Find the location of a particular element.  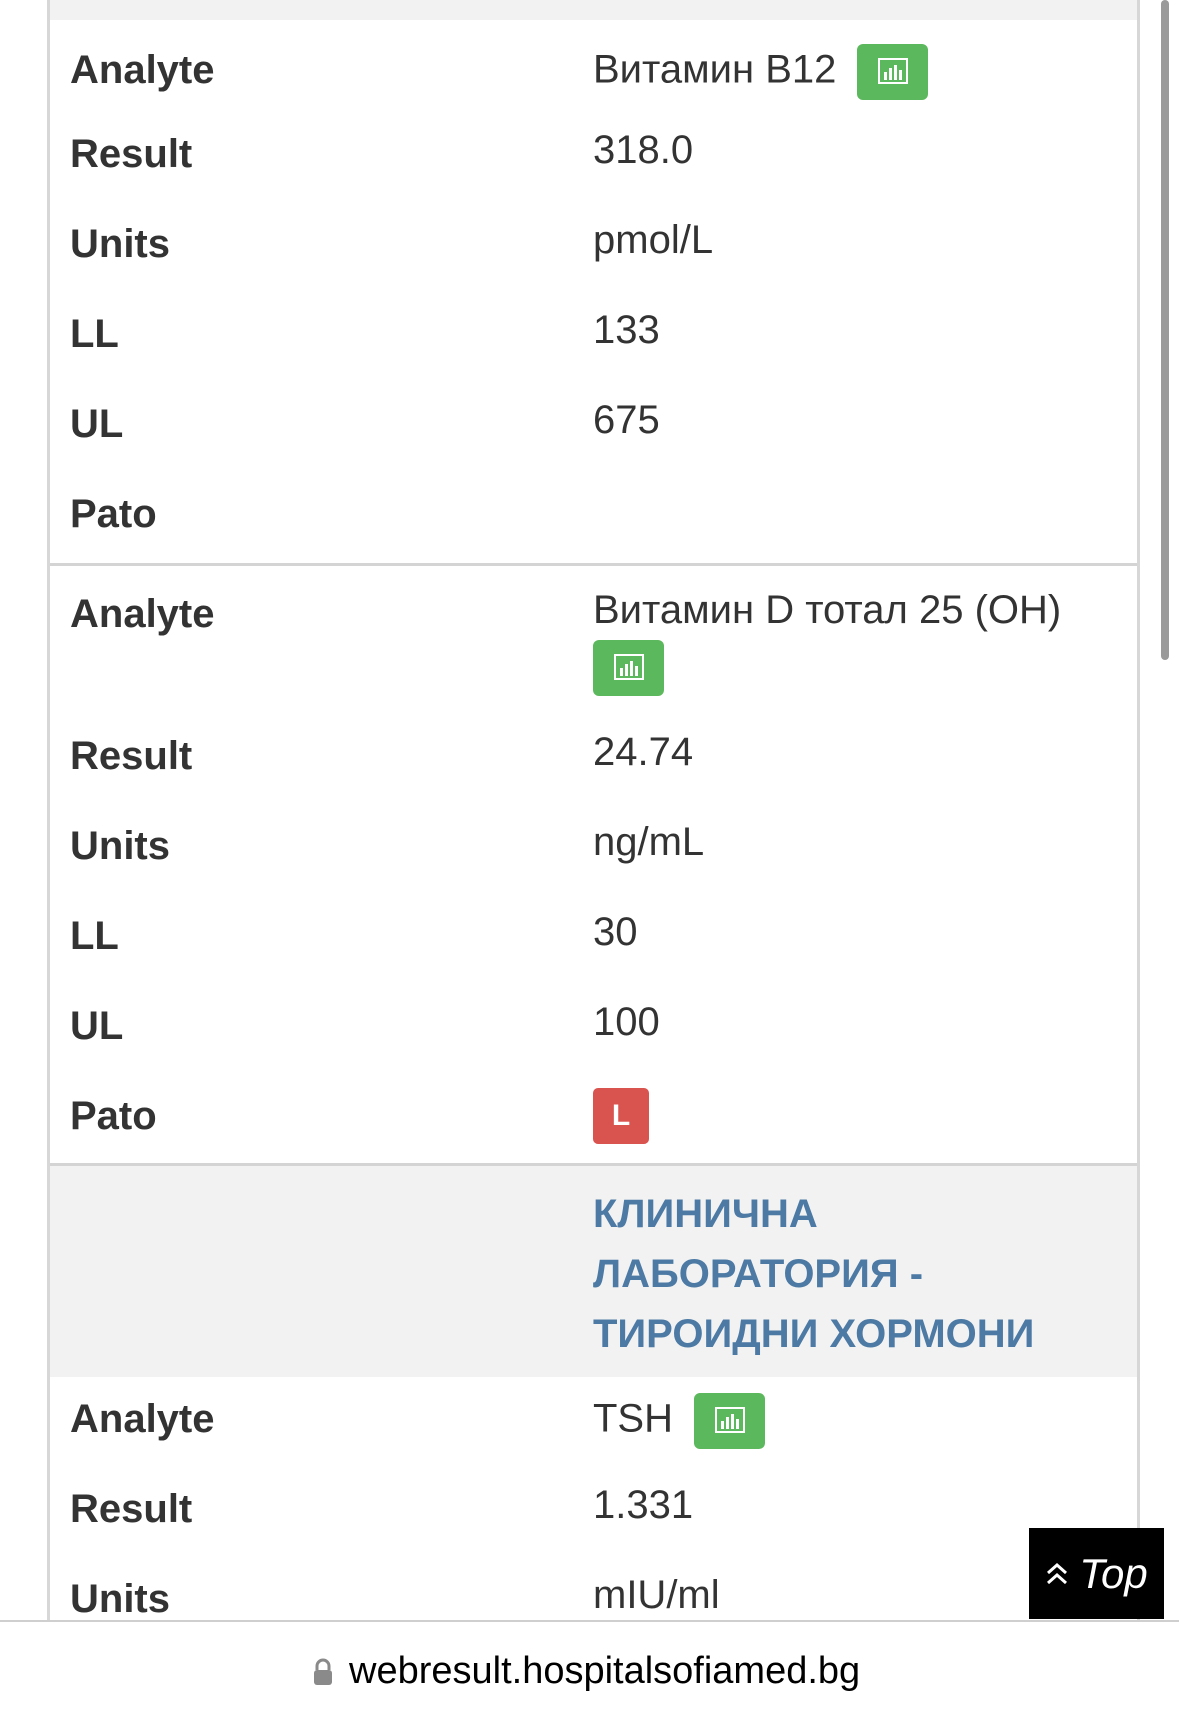

analyte-name: TSH is located at coordinates (633, 1418).